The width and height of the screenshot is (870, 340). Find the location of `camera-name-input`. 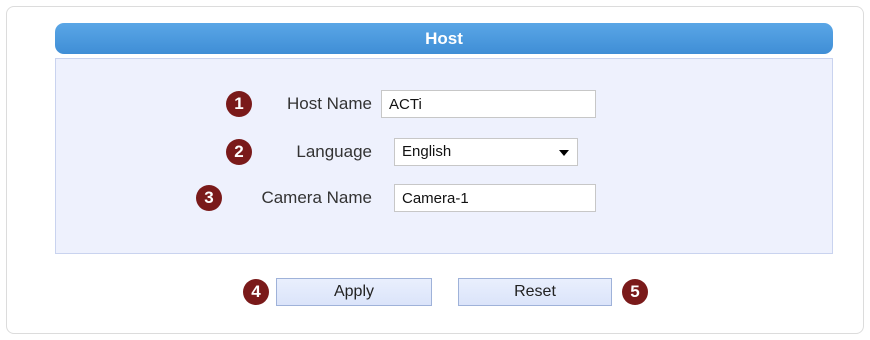

camera-name-input is located at coordinates (495, 198).